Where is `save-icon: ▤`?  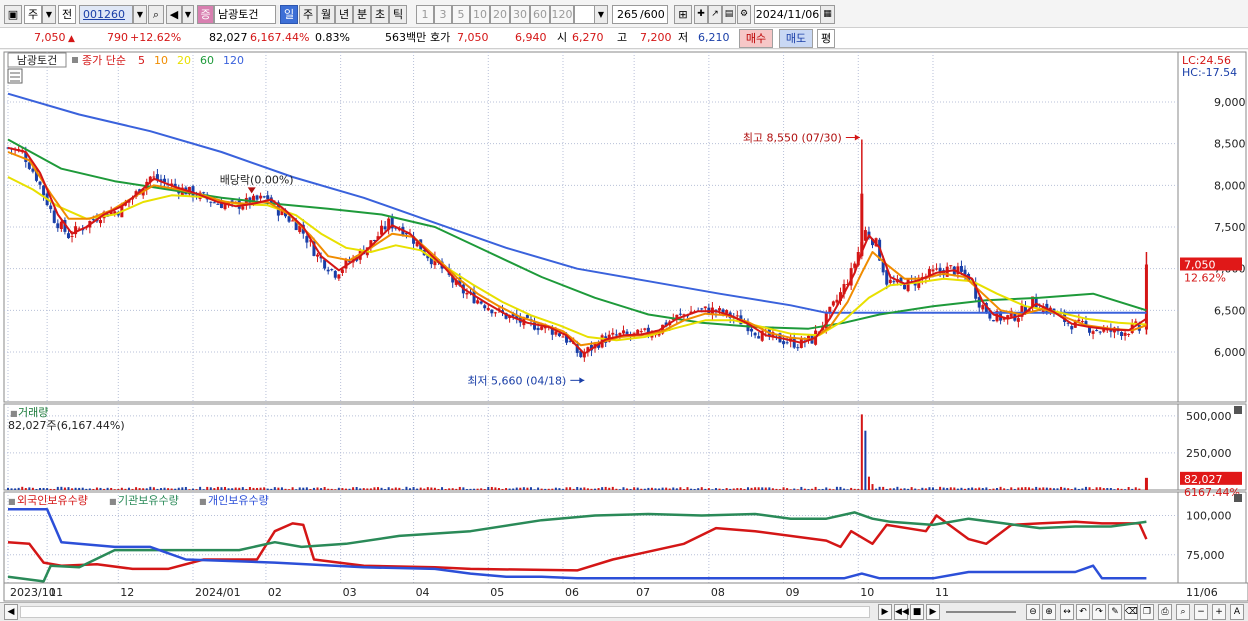
save-icon: ▤ is located at coordinates (729, 14).